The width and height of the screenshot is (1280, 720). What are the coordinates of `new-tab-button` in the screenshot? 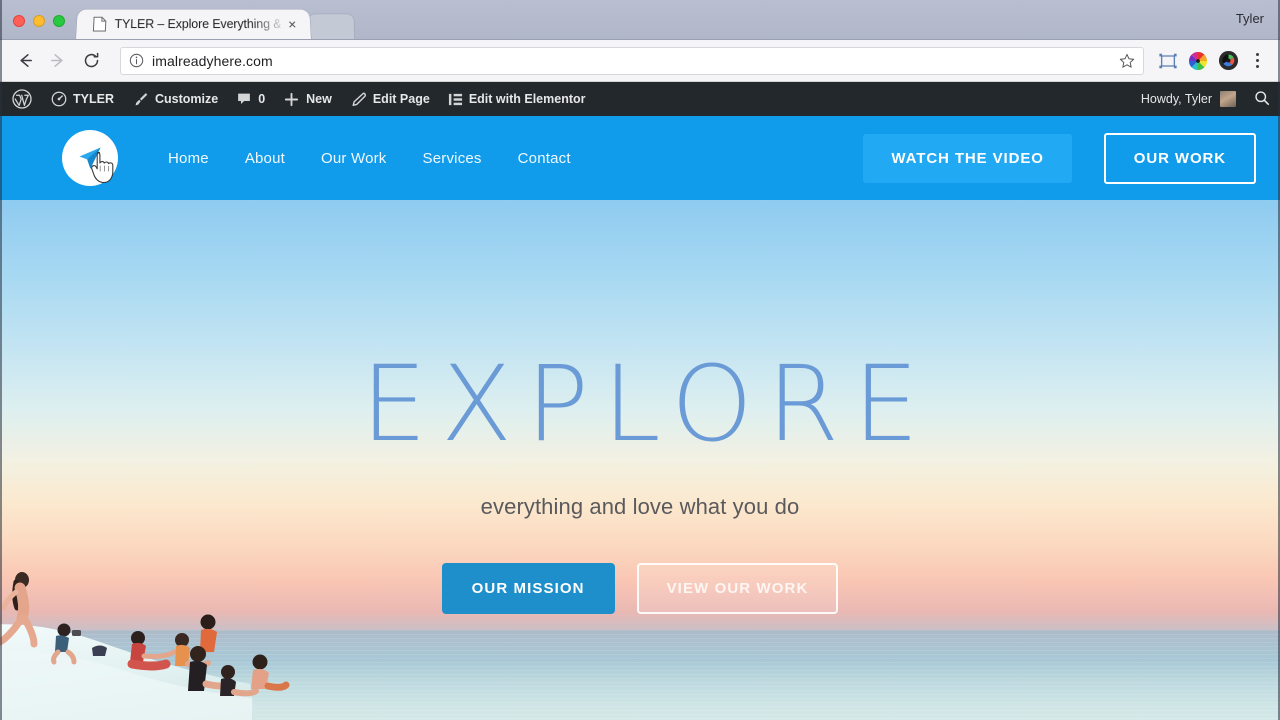 It's located at (331, 26).